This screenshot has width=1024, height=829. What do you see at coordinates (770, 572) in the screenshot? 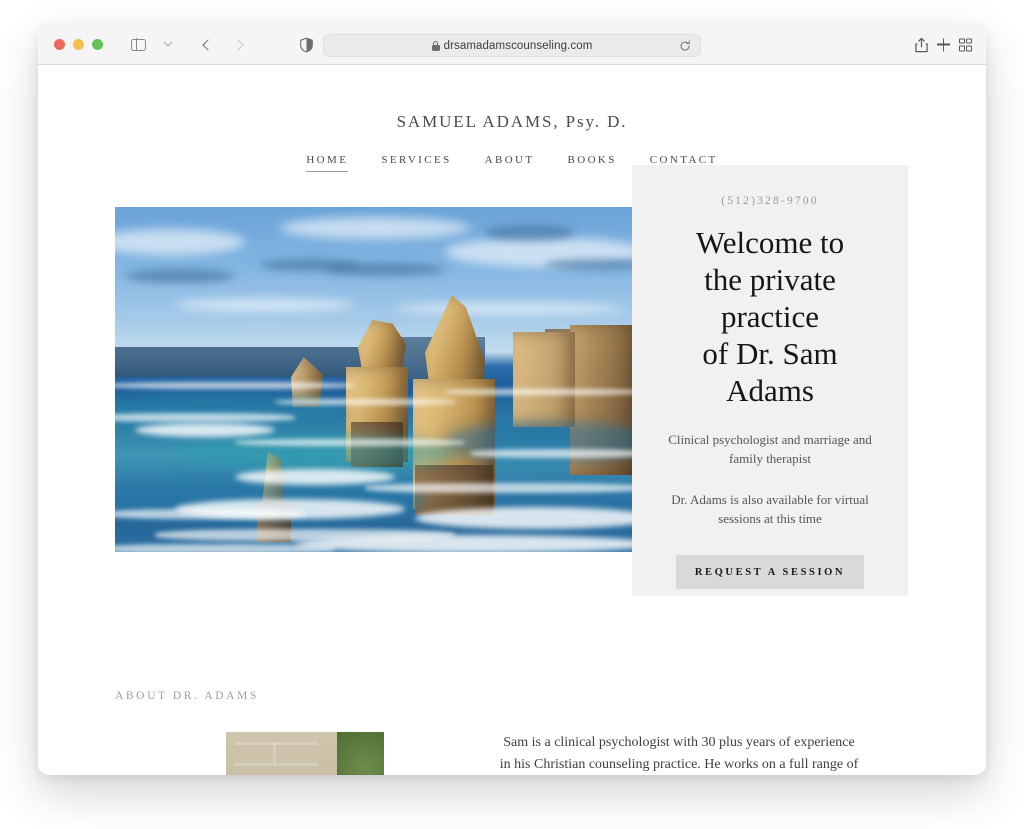
I see `request-session-button: REQUEST A SESSION` at bounding box center [770, 572].